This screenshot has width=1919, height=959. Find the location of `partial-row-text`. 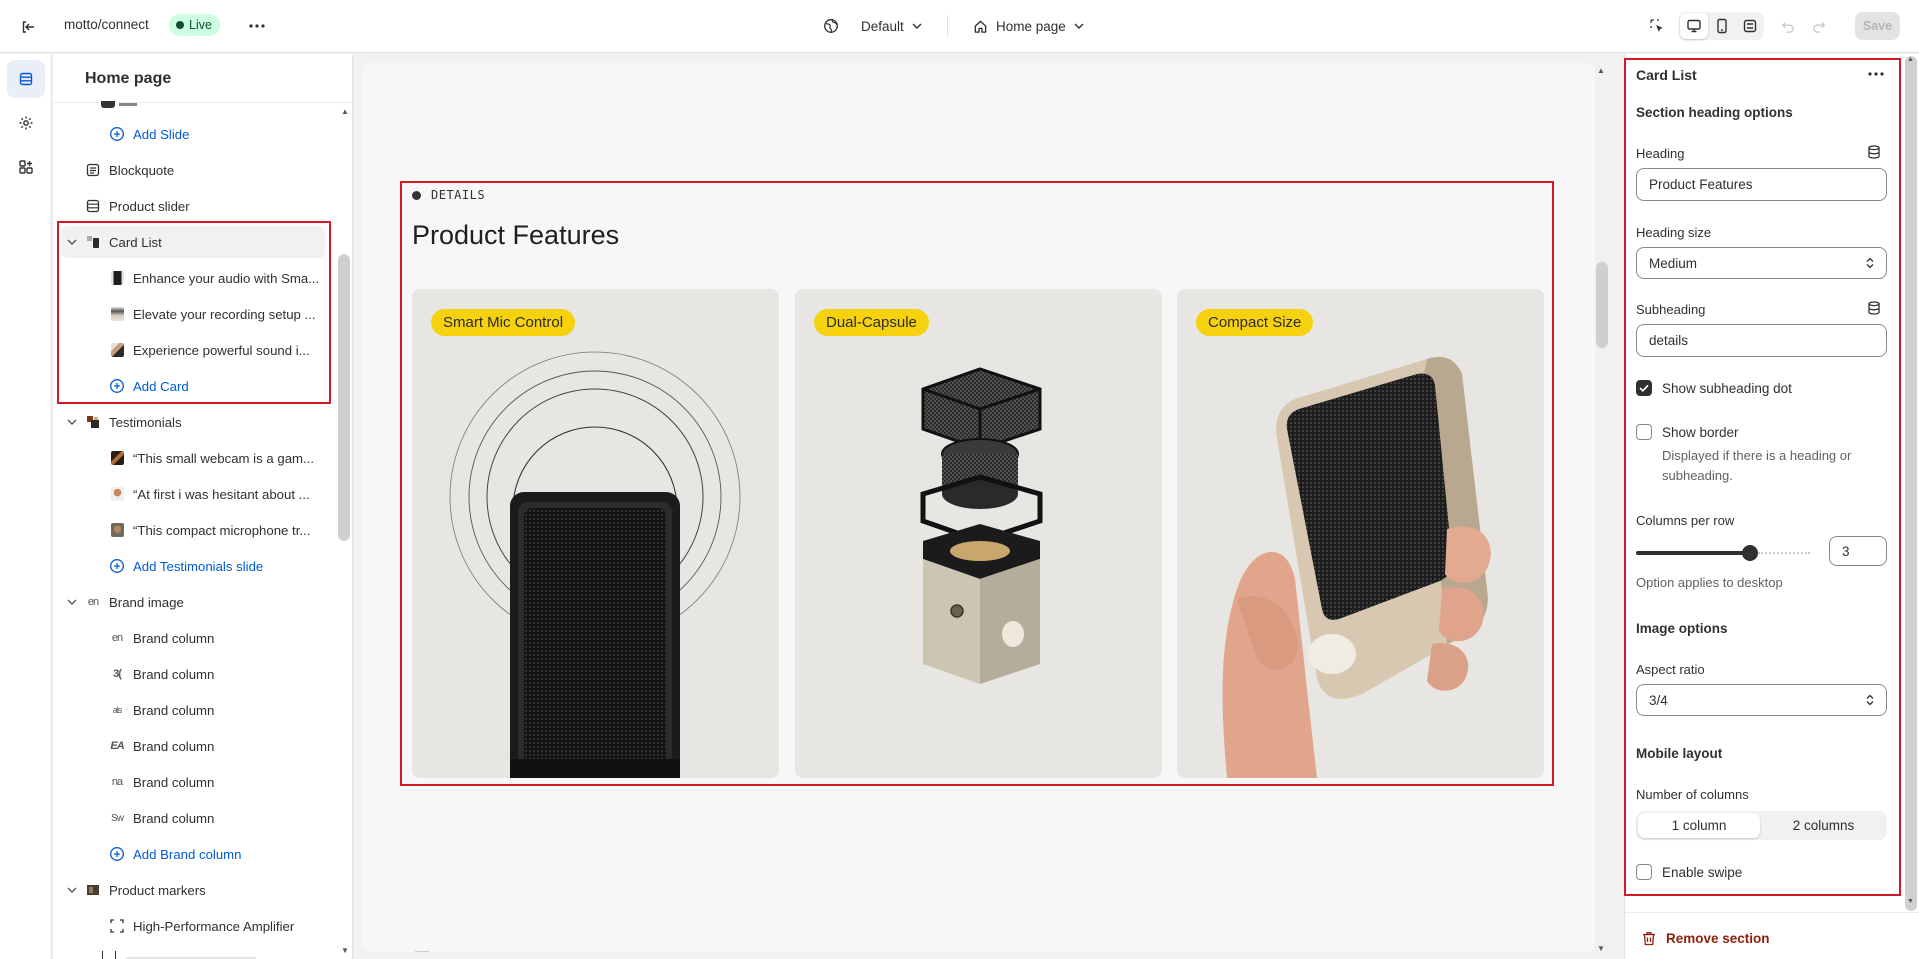

partial-row-text is located at coordinates (128, 104).